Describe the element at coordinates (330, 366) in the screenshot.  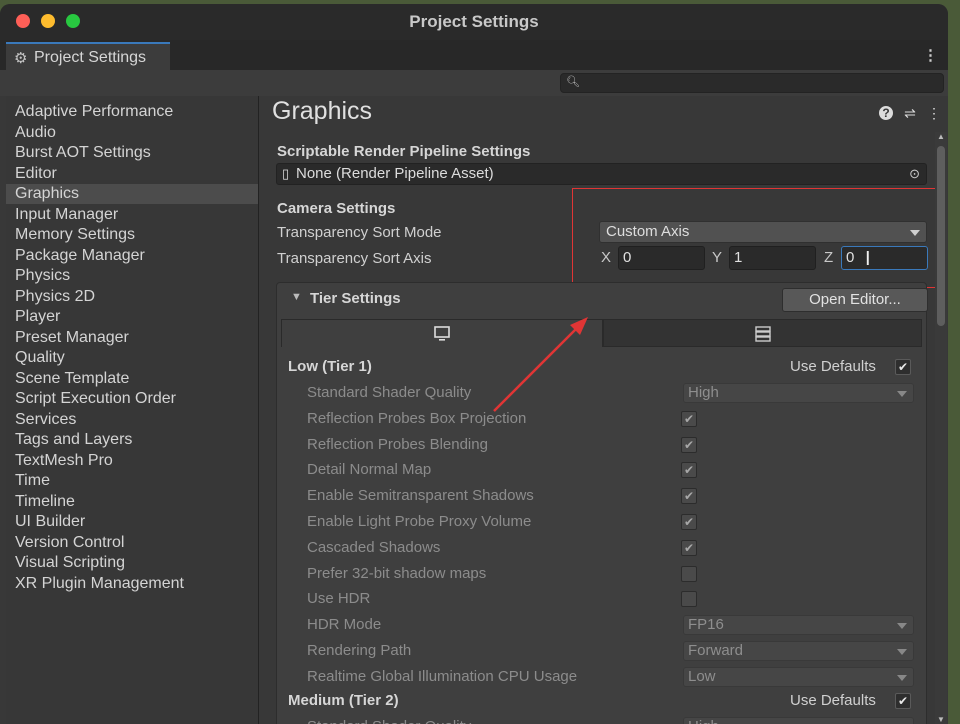
I see `low-tier-heading: Low (Tier 1)` at that location.